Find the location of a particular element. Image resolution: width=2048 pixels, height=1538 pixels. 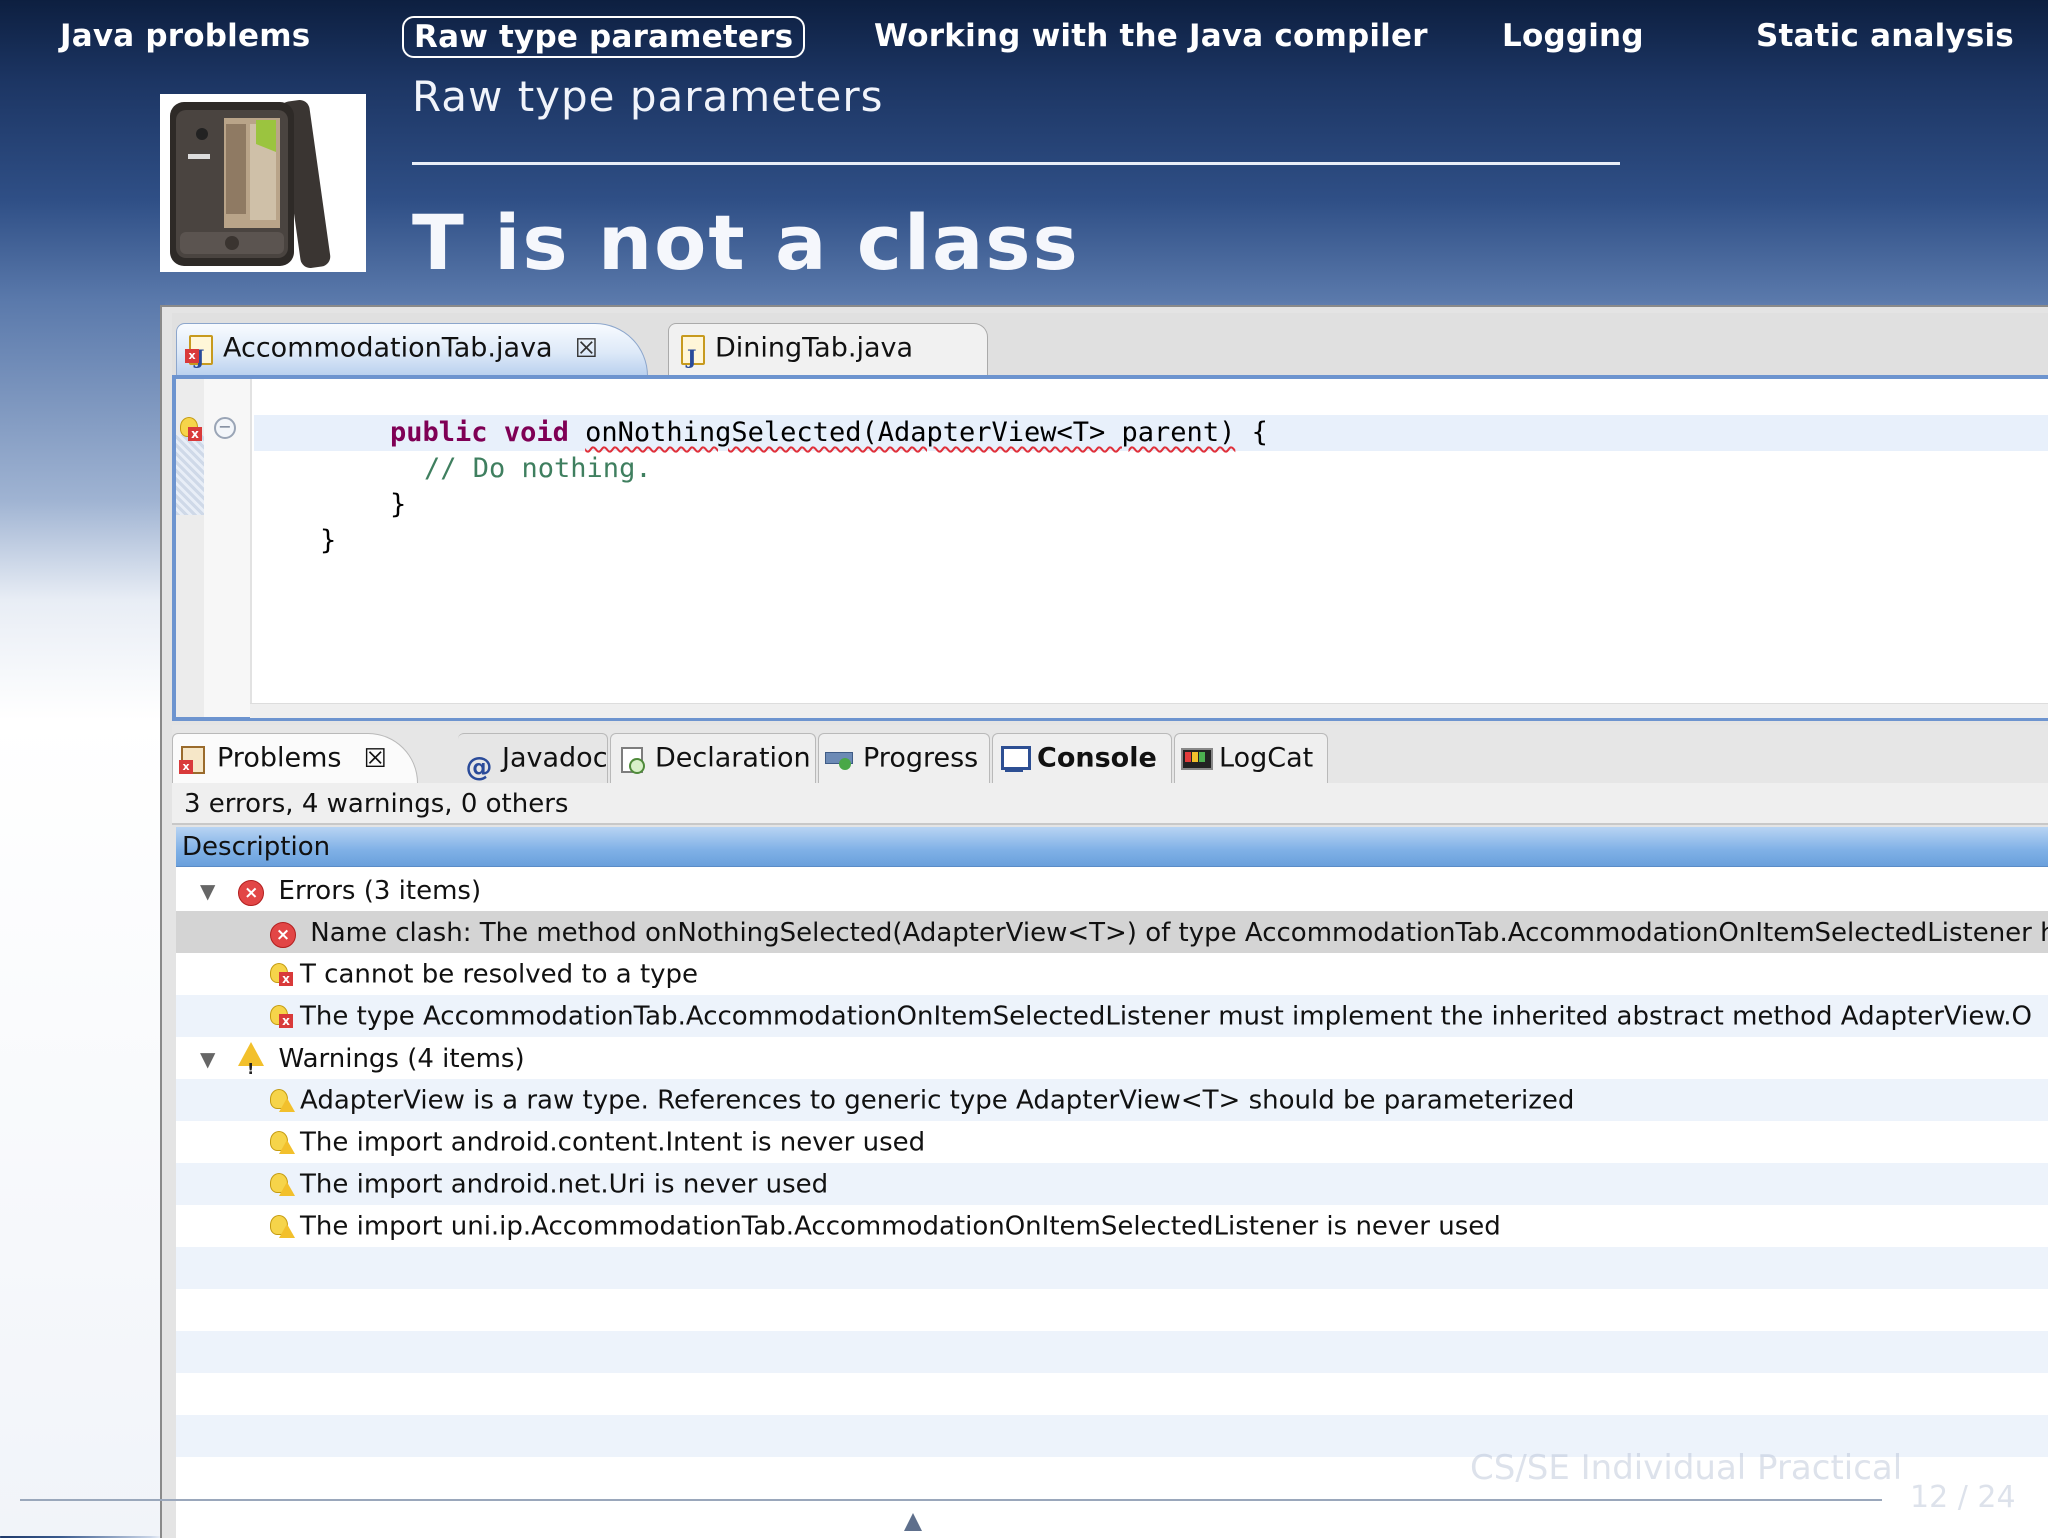

tab-logcat: LogCat is located at coordinates (1251, 758).